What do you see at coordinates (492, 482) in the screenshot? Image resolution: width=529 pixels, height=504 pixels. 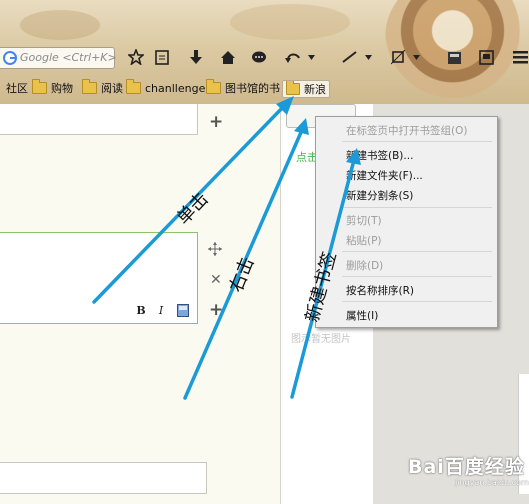 I see `baidu-watermark-url: jingyan.baidu.com` at bounding box center [492, 482].